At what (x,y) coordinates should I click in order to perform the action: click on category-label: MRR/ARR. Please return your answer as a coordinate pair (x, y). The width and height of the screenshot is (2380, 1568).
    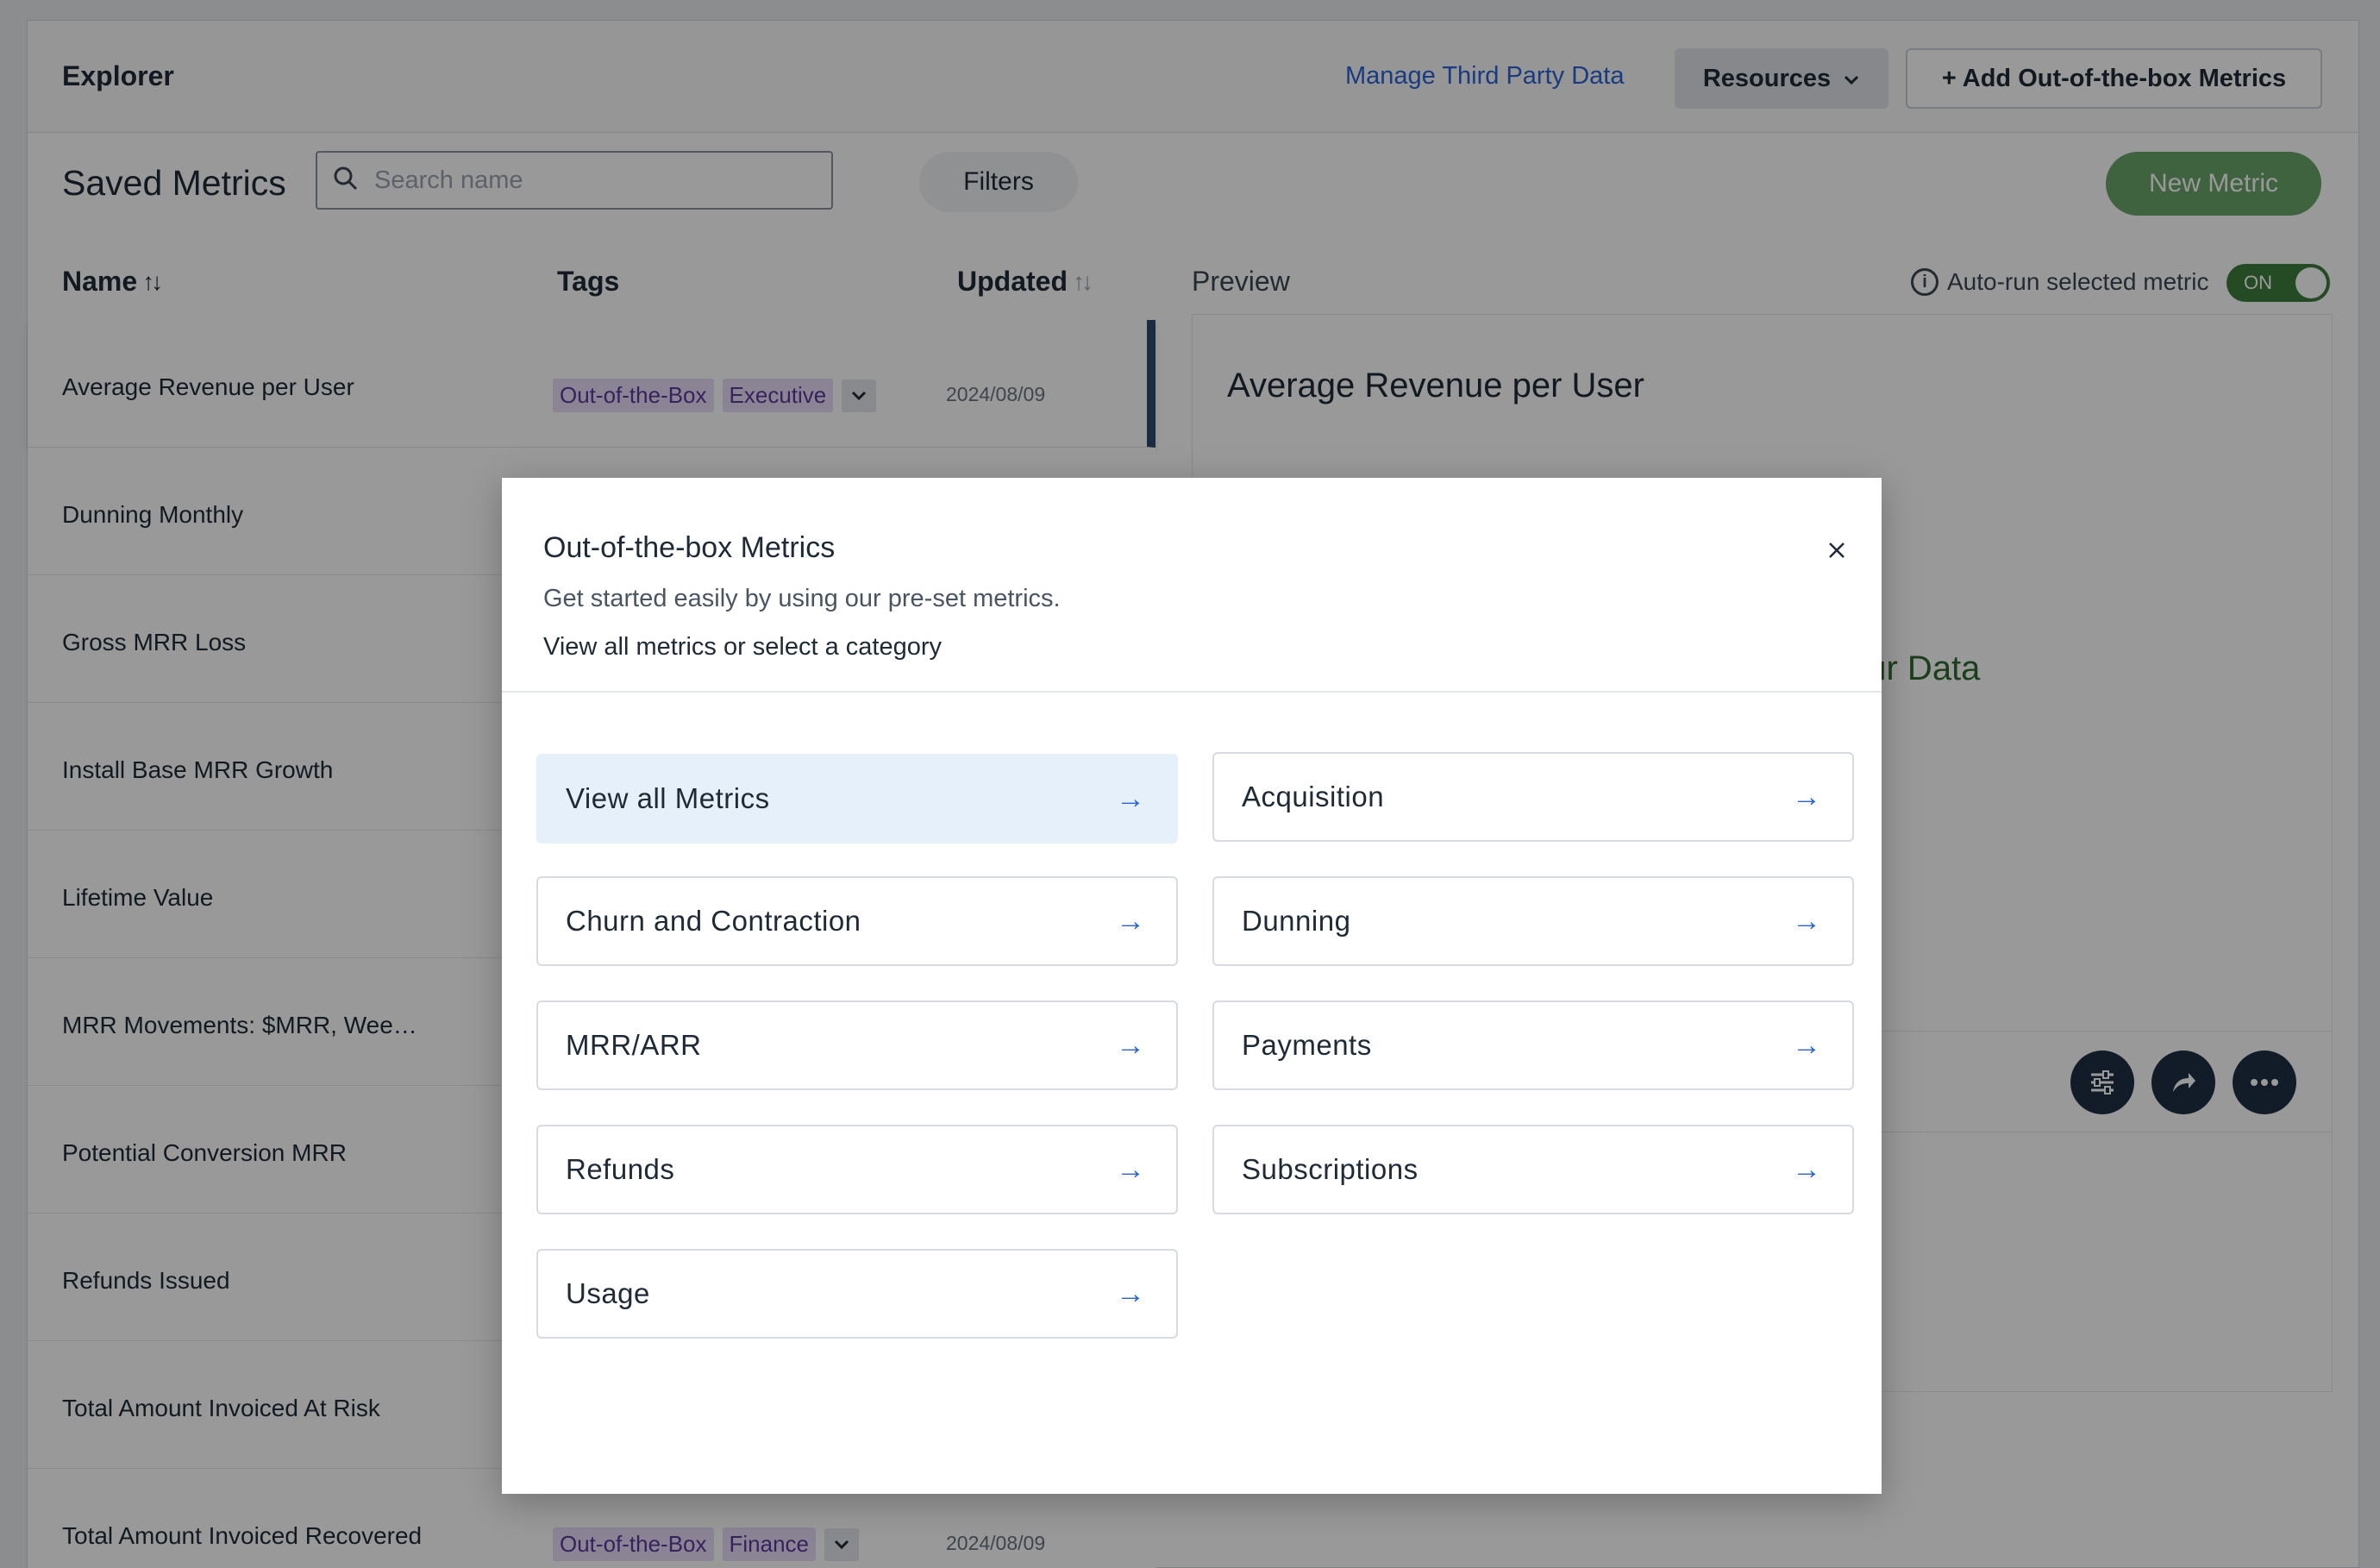
    Looking at the image, I should click on (634, 1045).